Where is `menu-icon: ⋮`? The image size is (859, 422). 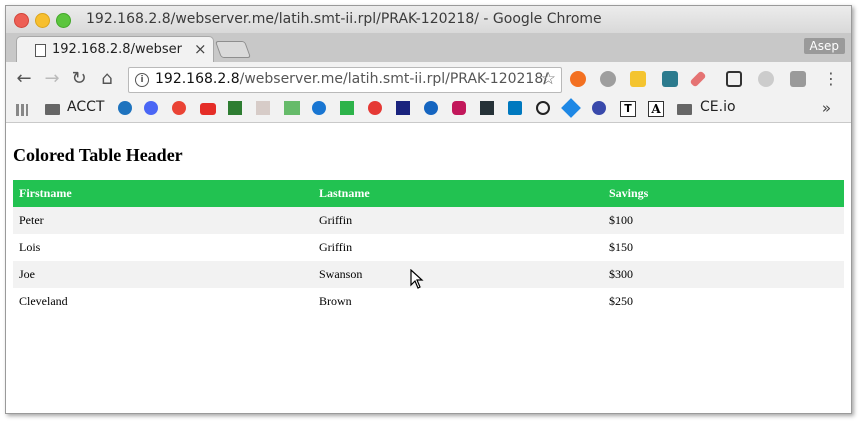
menu-icon: ⋮ is located at coordinates (831, 78).